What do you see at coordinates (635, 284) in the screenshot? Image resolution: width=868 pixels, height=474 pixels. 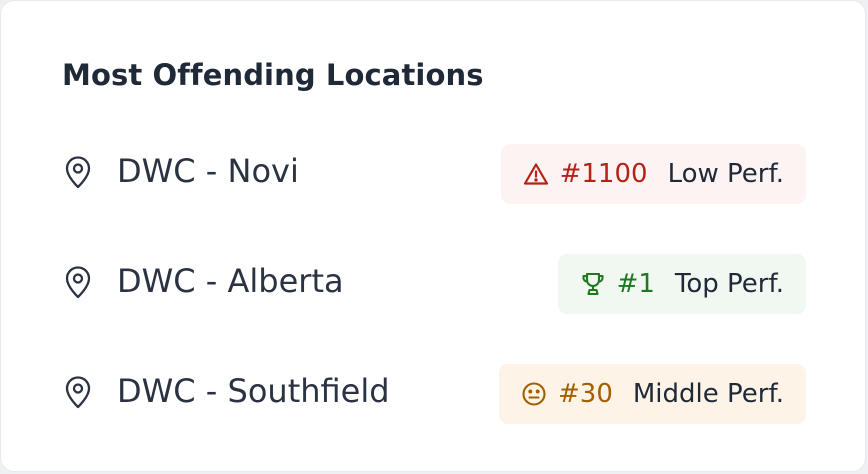 I see `rank-value: #1` at bounding box center [635, 284].